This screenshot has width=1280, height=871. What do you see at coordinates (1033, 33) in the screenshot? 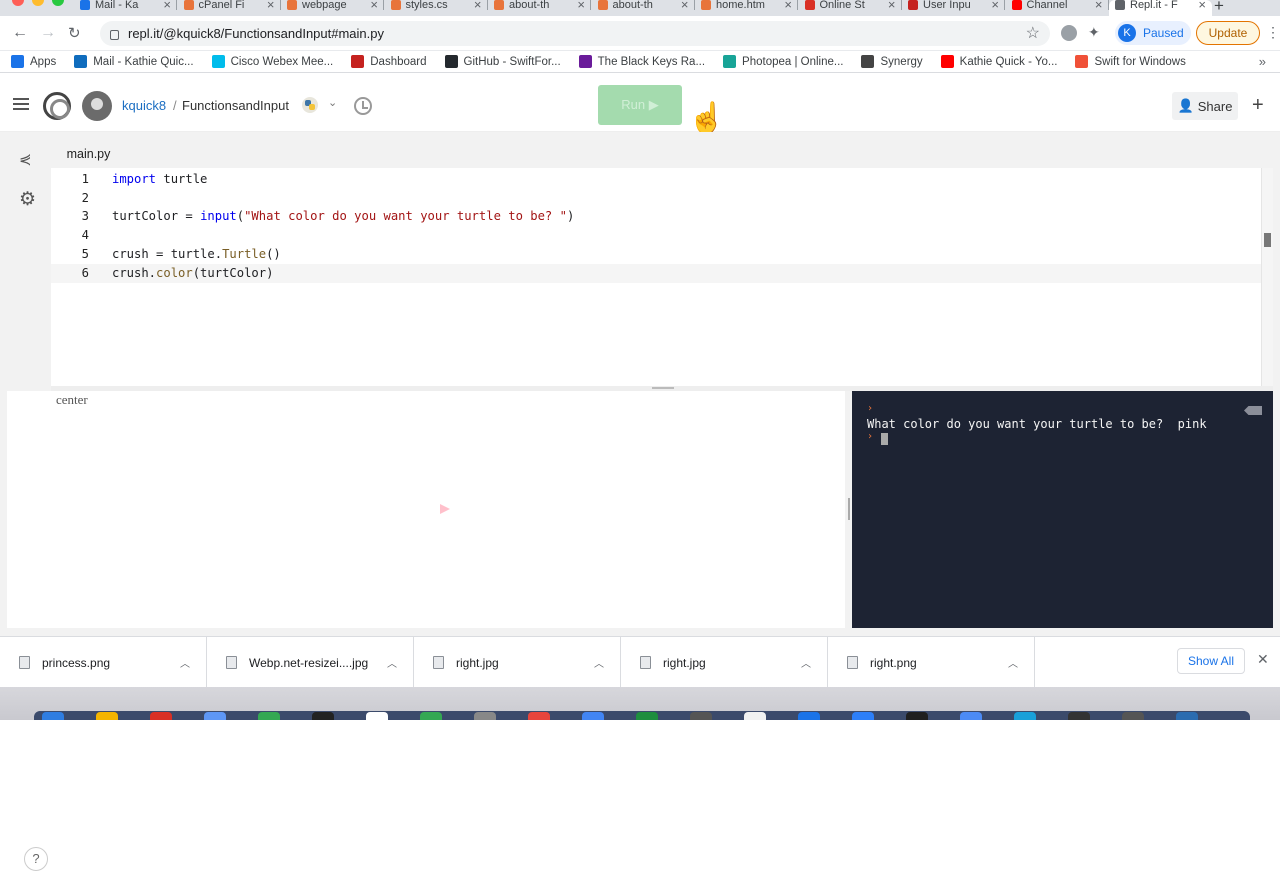
I see `bookmark-star-icon: ☆` at bounding box center [1033, 33].